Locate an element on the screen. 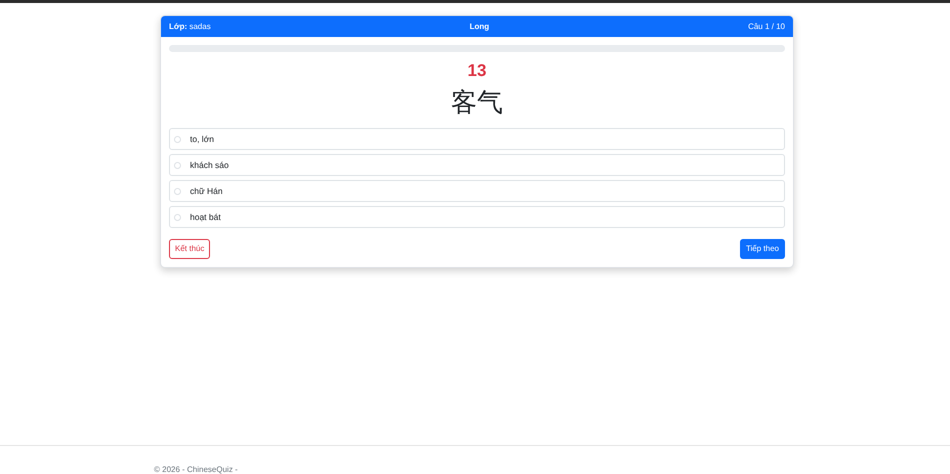 The image size is (950, 474). question-counter: Câu 1 / 10 is located at coordinates (766, 26).